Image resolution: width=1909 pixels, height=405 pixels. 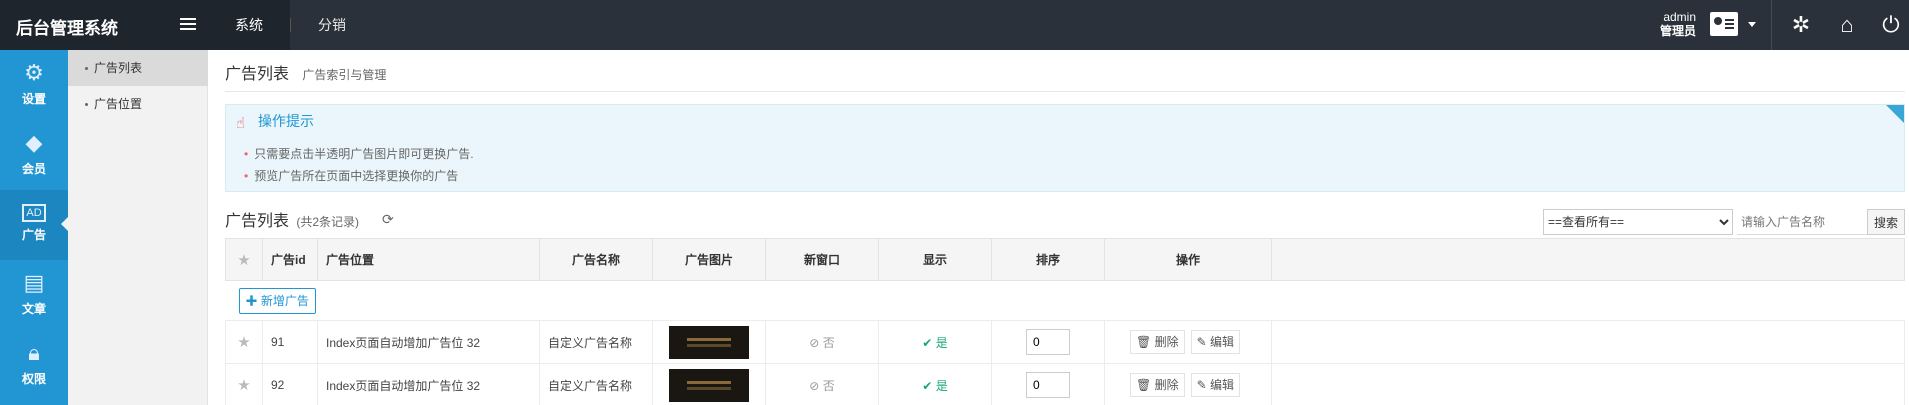 I want to click on sidebar-item-ads: AD 广告, so click(x=34, y=225).